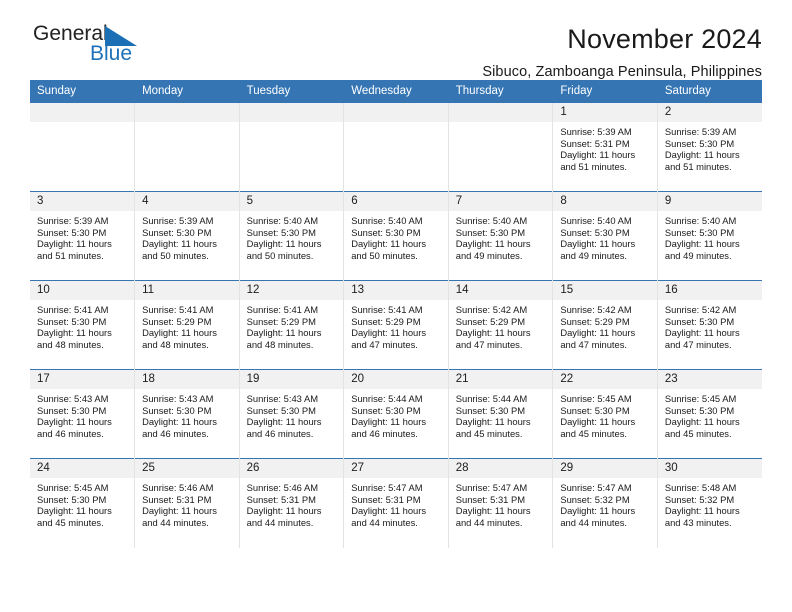 Image resolution: width=792 pixels, height=612 pixels. Describe the element at coordinates (605, 468) in the screenshot. I see `day-number: 29` at that location.